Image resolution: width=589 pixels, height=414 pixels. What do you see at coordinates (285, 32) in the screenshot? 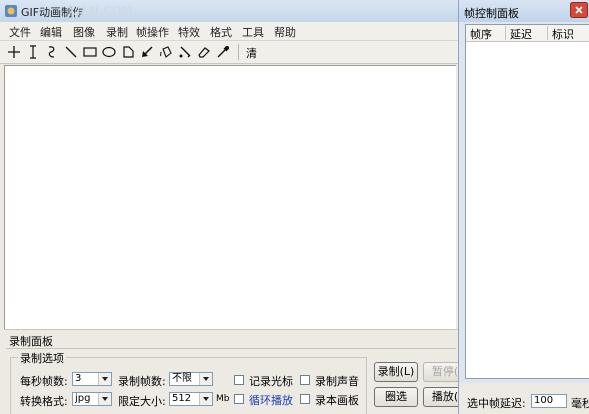
I see `menu-help: 帮助` at bounding box center [285, 32].